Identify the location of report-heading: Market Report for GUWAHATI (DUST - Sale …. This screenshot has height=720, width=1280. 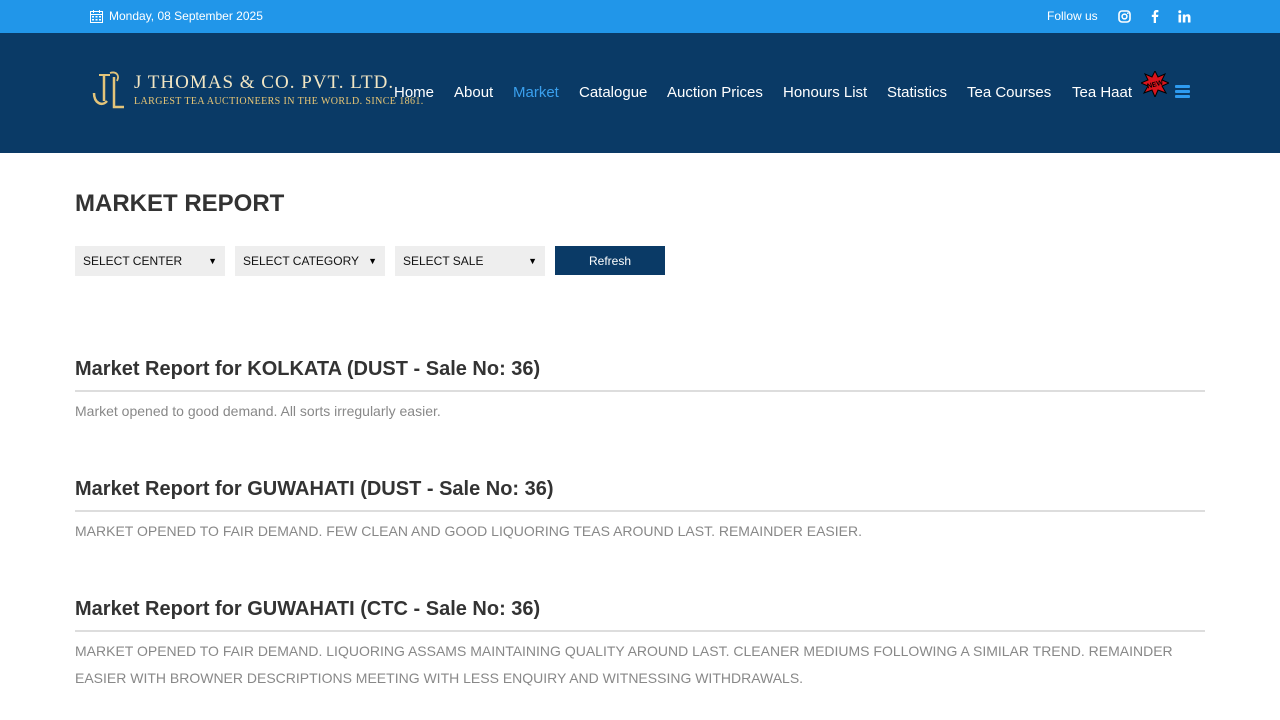
(314, 489).